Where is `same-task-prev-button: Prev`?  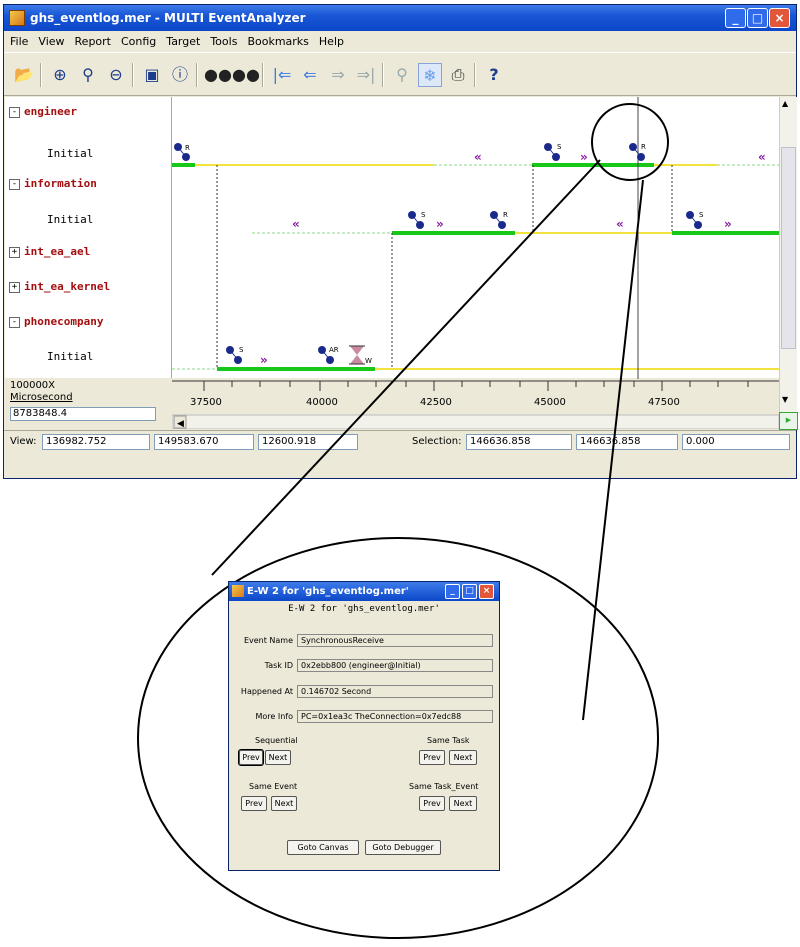 same-task-prev-button: Prev is located at coordinates (432, 757).